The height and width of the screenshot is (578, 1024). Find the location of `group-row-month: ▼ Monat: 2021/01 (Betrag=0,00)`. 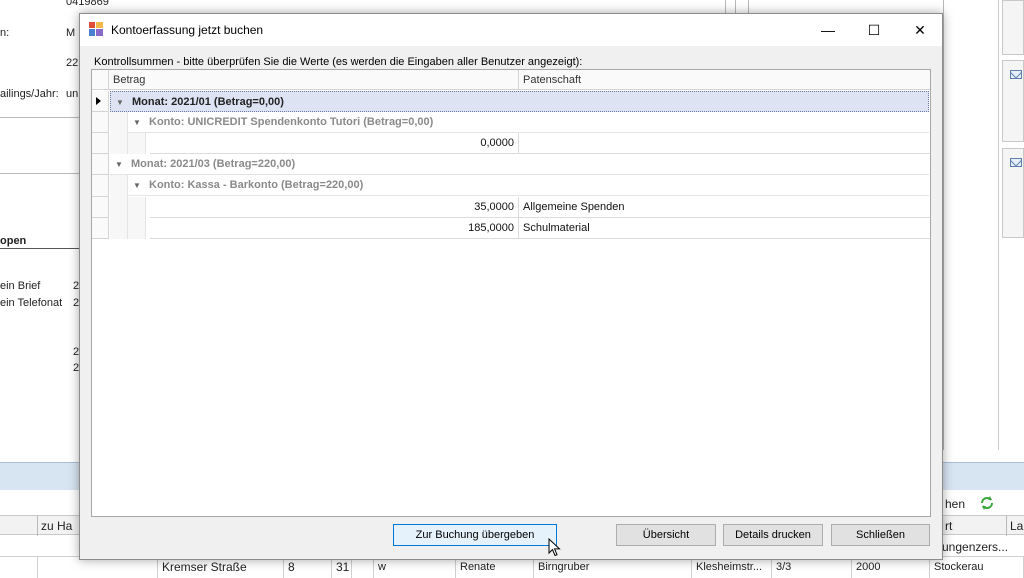

group-row-month: ▼ Monat: 2021/01 (Betrag=0,00) is located at coordinates (519, 101).